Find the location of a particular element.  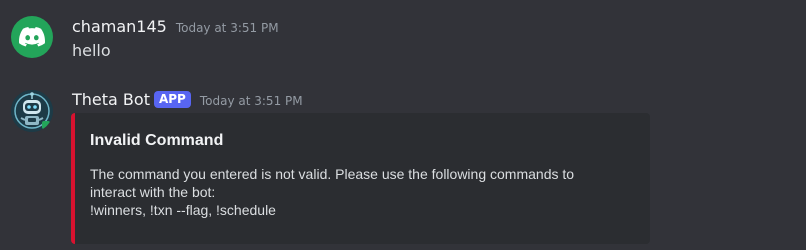

message-content: hello is located at coordinates (91, 50).